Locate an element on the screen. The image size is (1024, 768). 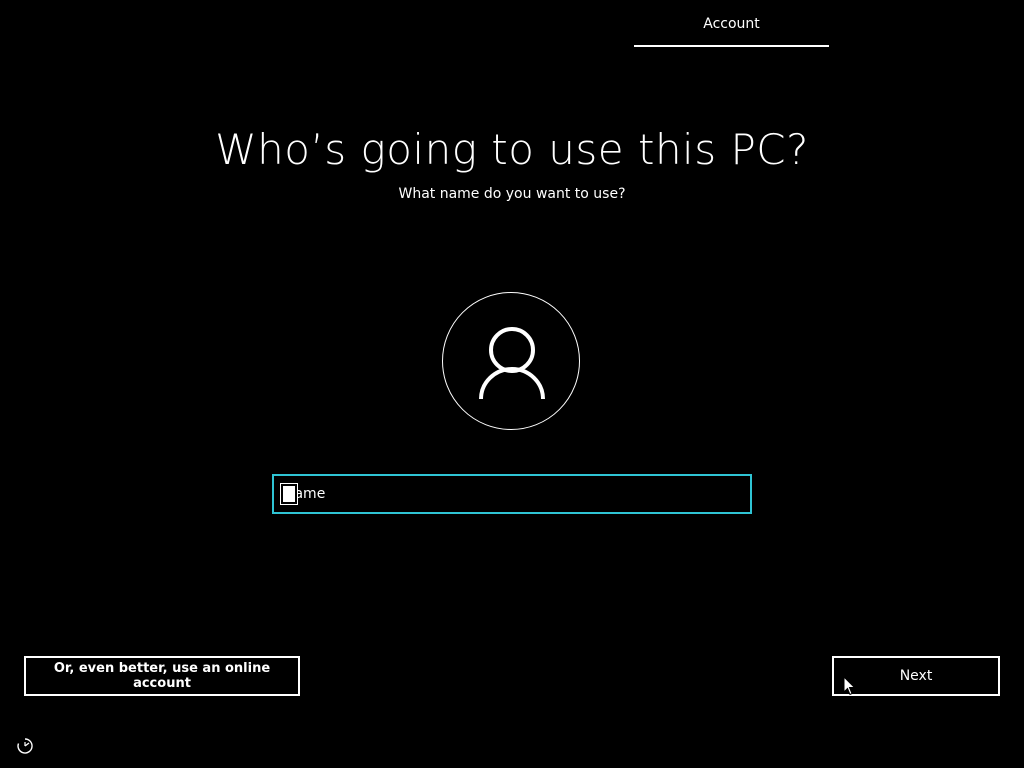
next-button: Next is located at coordinates (916, 676).